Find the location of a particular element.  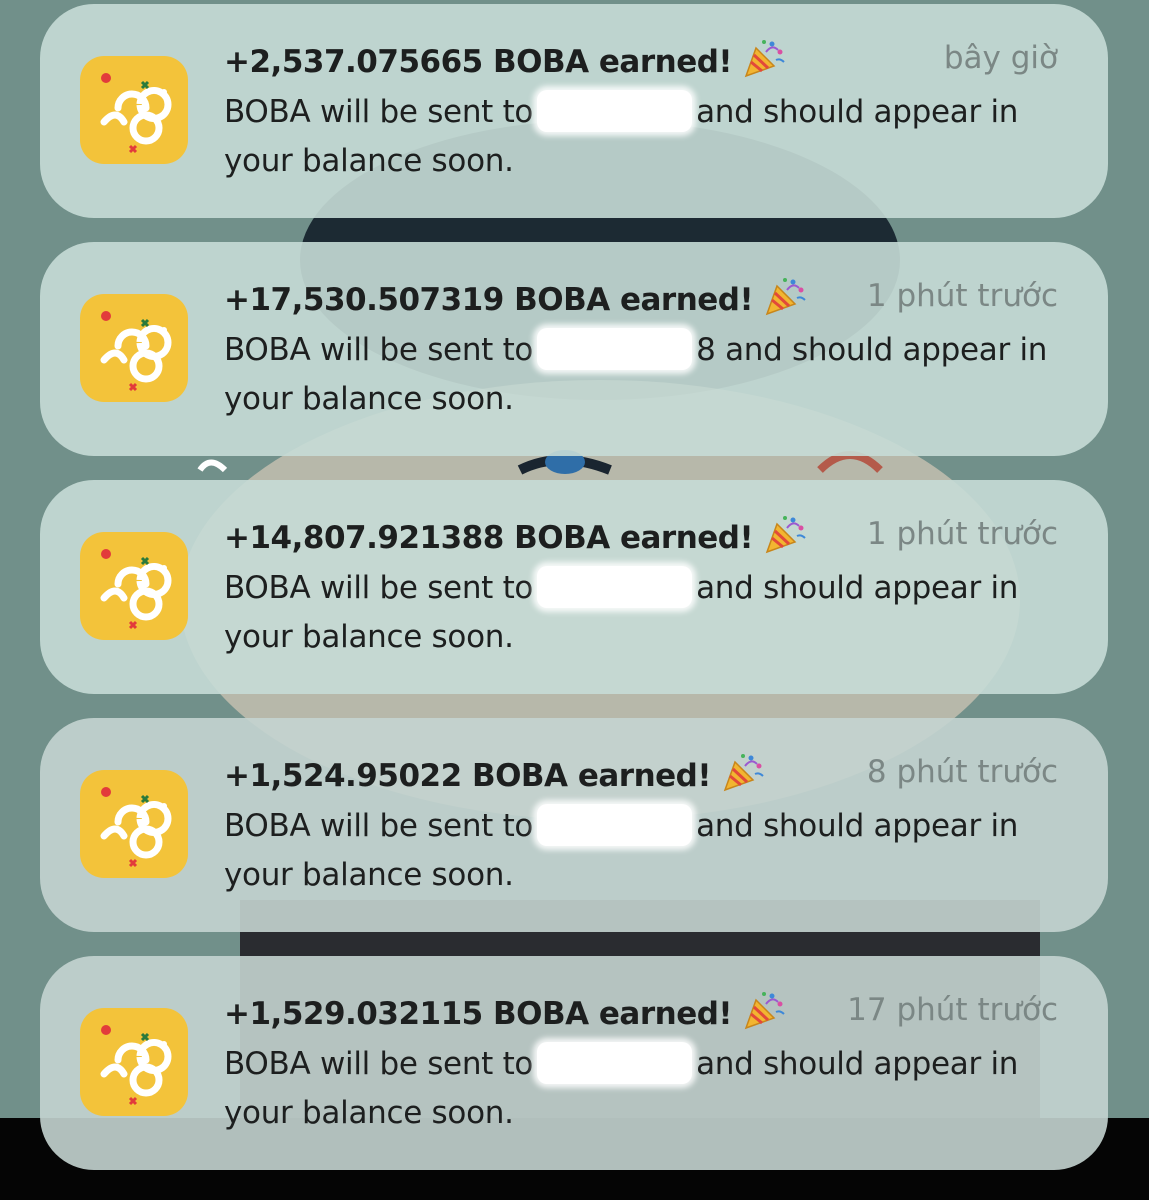

notification-title: +17,530.507319 BOBA earned! is located at coordinates (515, 300).